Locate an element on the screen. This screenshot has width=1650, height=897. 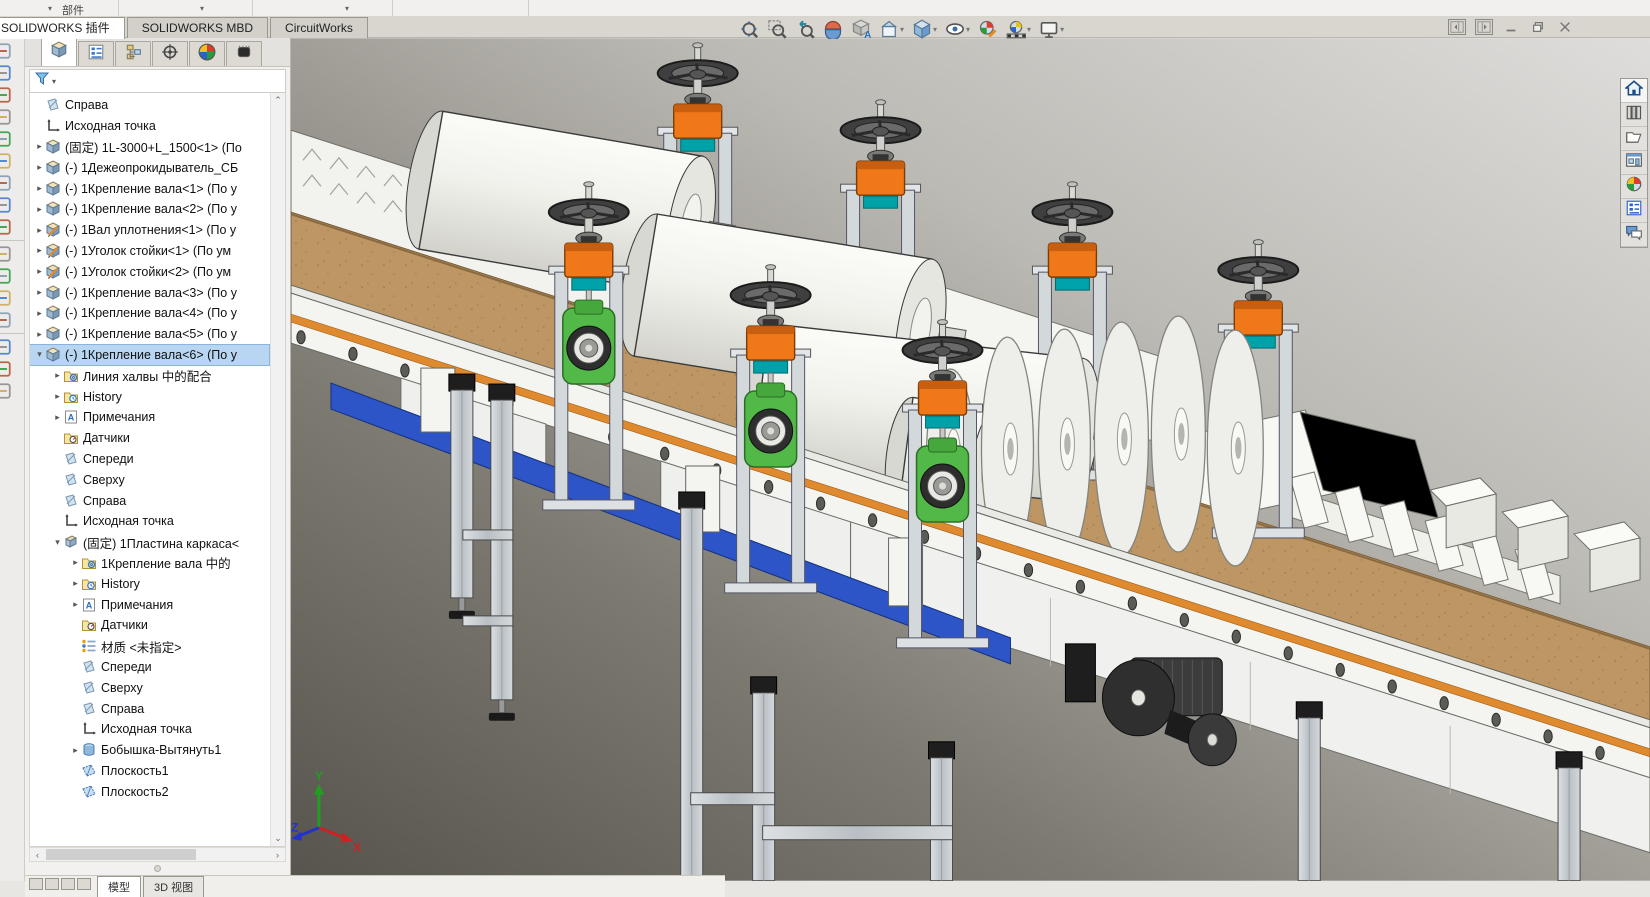
scrollbar-thumb is located at coordinates (121, 854).